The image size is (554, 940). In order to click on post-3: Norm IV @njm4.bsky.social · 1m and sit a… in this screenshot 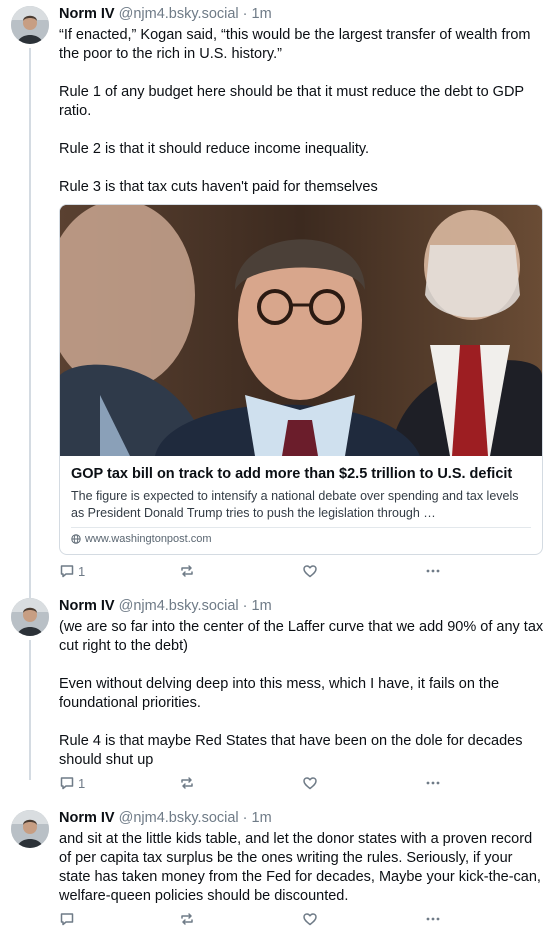, I will do `click(277, 872)`.